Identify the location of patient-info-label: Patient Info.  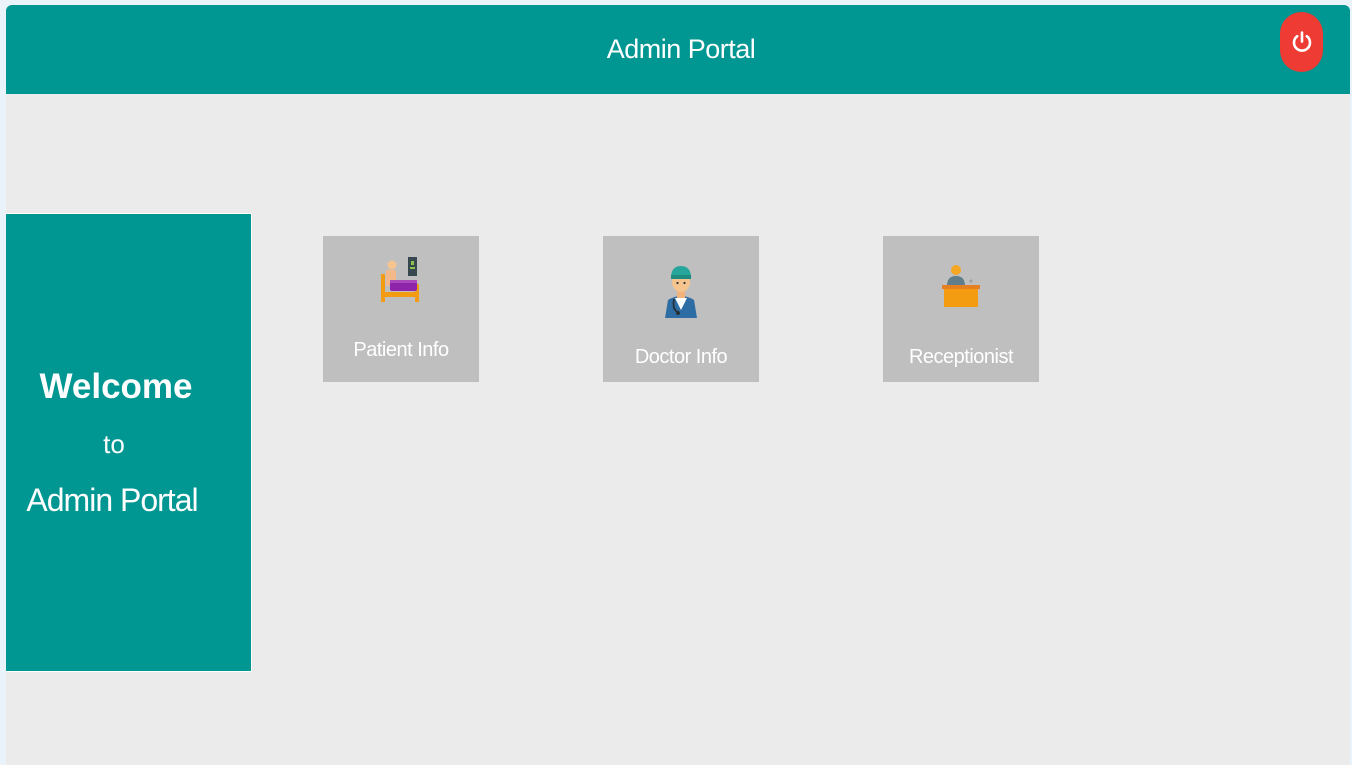
(401, 350).